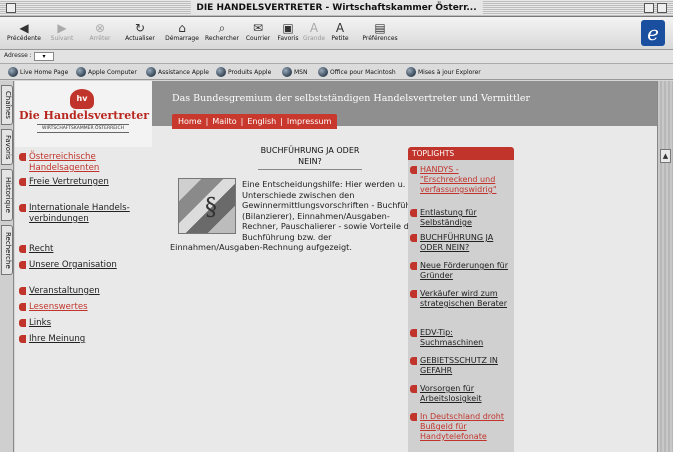 This screenshot has height=452, width=673. Describe the element at coordinates (380, 28) in the screenshot. I see `preferences-icon: ▤` at that location.